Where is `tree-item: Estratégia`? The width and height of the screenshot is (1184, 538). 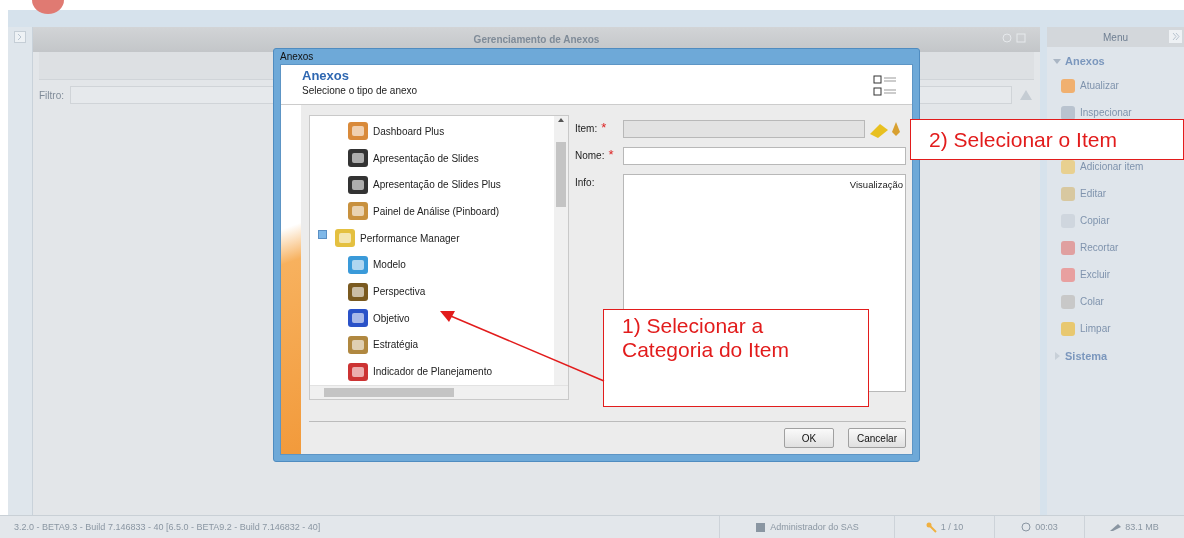
tree-item: Estratégia is located at coordinates (396, 345).